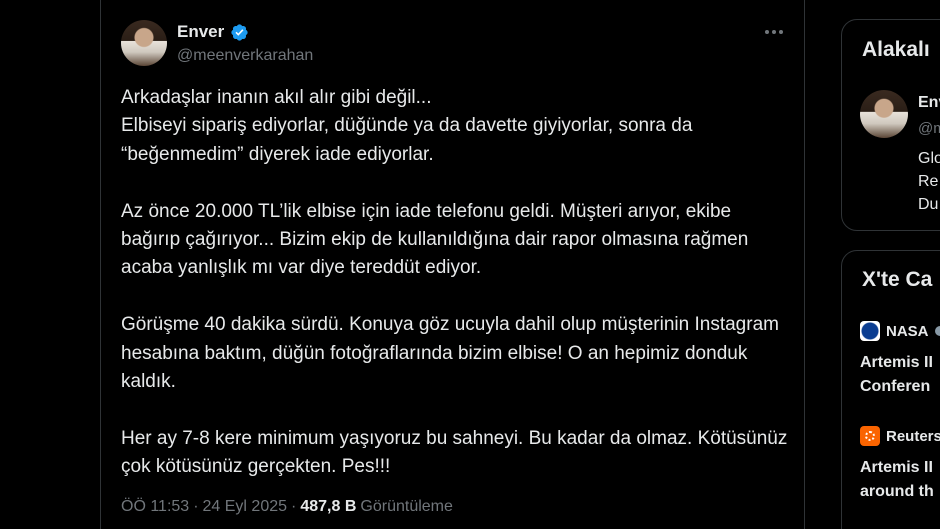  Describe the element at coordinates (155, 507) in the screenshot. I see `tweet-time: ÖÖ 11:53` at that location.